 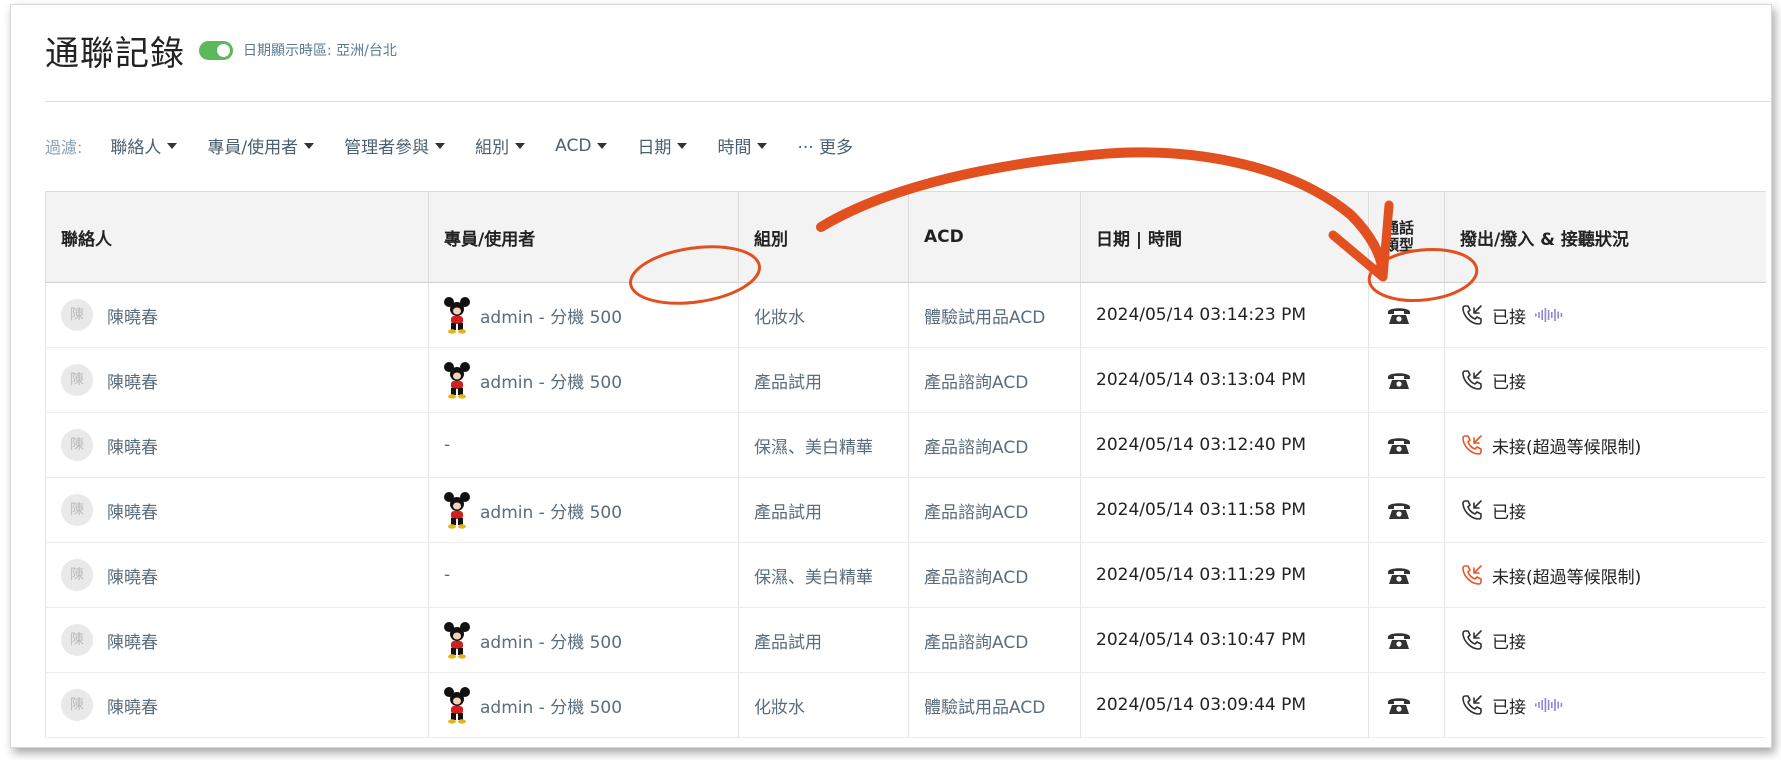 I want to click on filter-manager-label: 管理者參與, so click(x=387, y=148).